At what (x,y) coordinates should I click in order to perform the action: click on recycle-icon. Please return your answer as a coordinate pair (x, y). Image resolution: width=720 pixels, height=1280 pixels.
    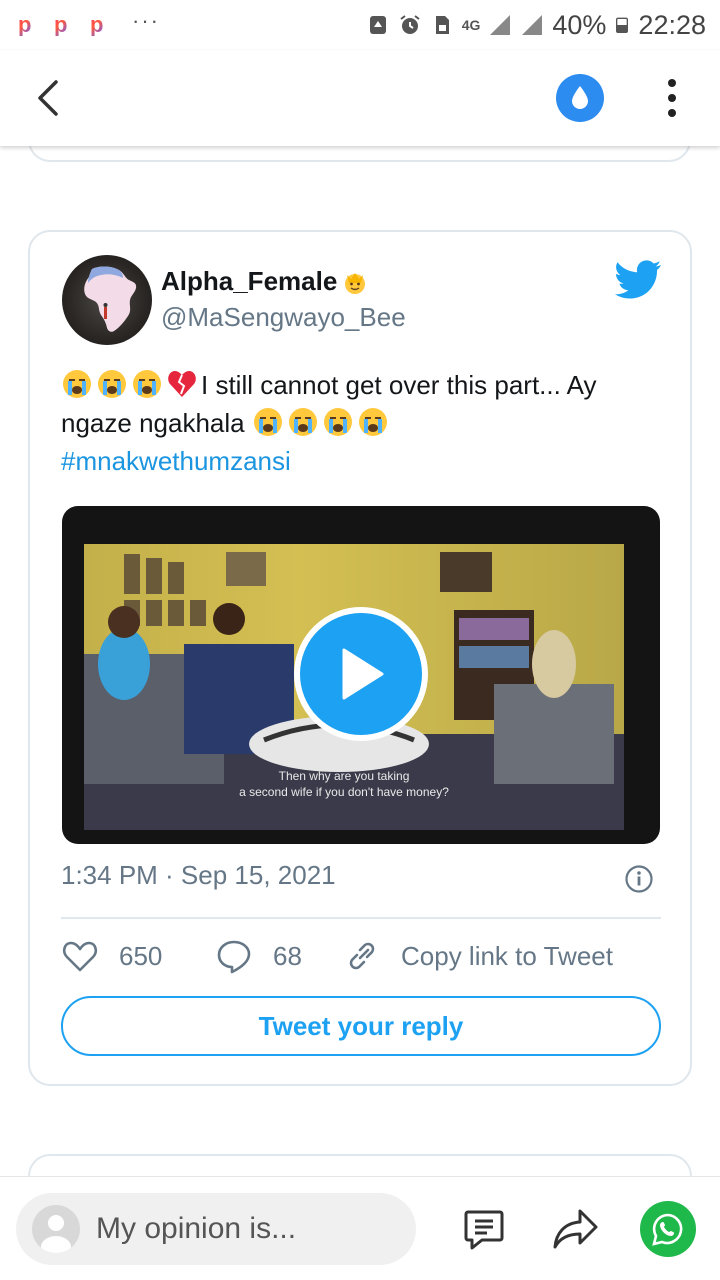
    Looking at the image, I should click on (377, 25).